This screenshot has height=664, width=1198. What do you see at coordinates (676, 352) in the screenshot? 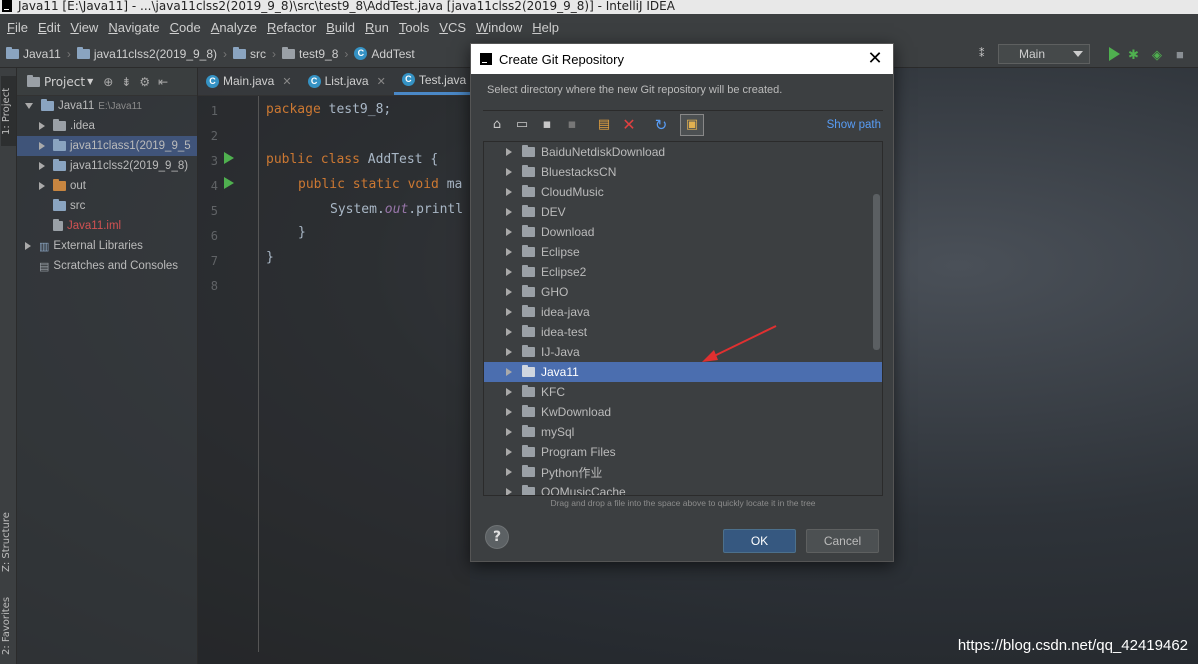
I see `list-item: IJ-Java` at bounding box center [676, 352].